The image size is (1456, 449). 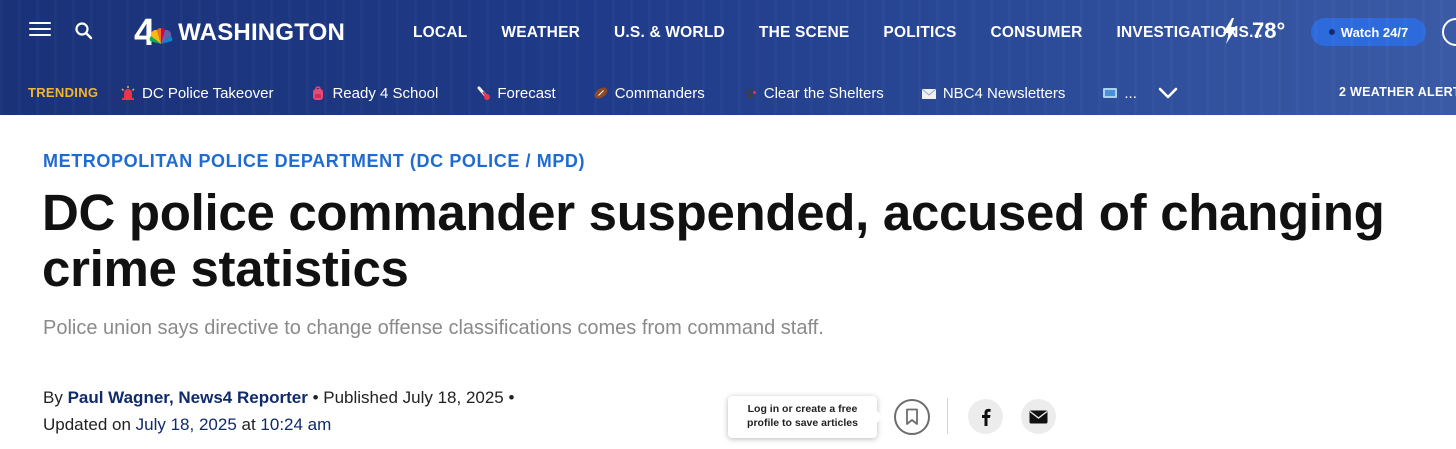 I want to click on watch-label: Watch 24/7, so click(x=1374, y=32).